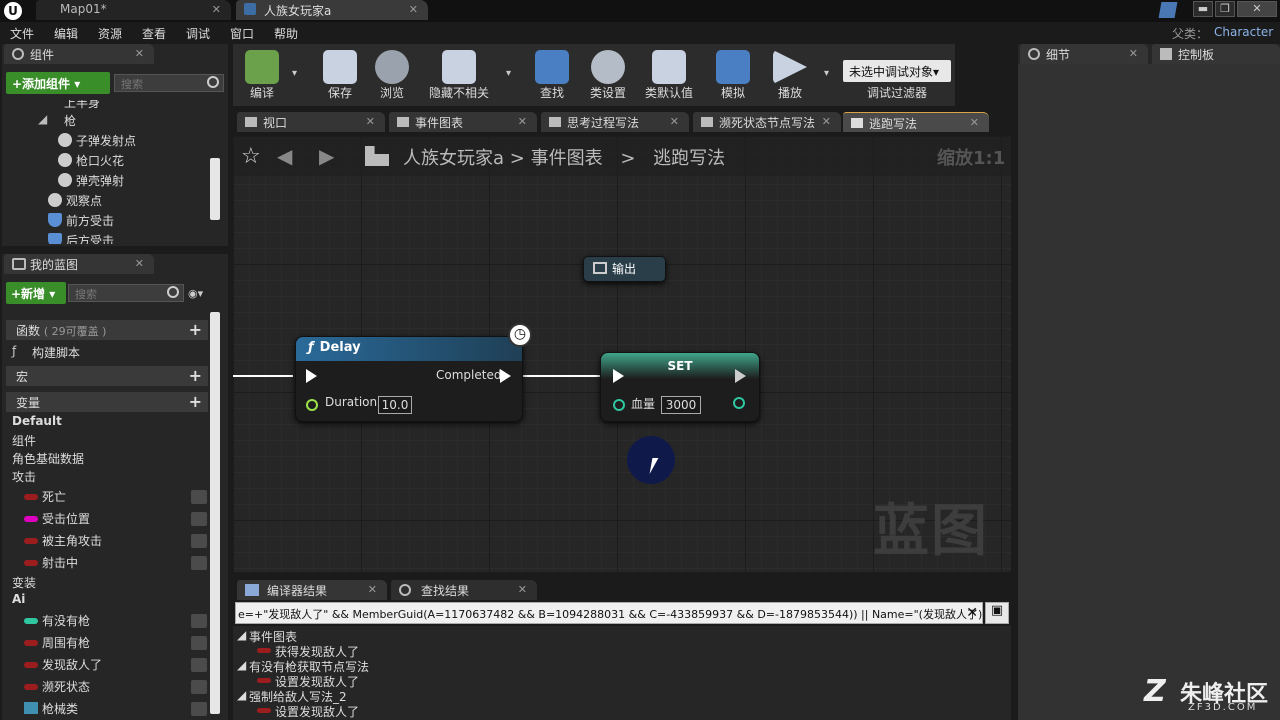 The height and width of the screenshot is (720, 1280). What do you see at coordinates (72, 540) in the screenshot?
I see `var-attacked-by-player: 被主角攻击` at bounding box center [72, 540].